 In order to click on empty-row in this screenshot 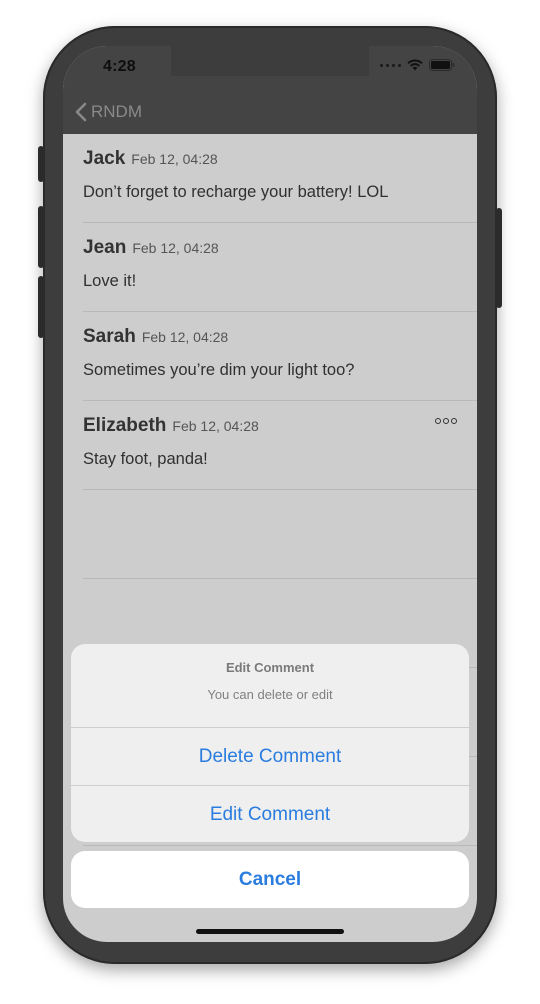, I will do `click(280, 534)`.